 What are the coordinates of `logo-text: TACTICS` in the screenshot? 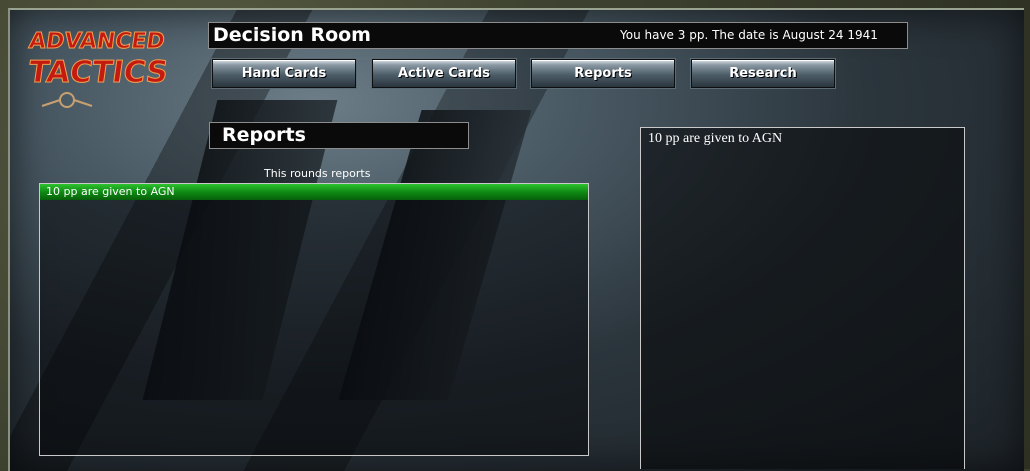 It's located at (98, 72).